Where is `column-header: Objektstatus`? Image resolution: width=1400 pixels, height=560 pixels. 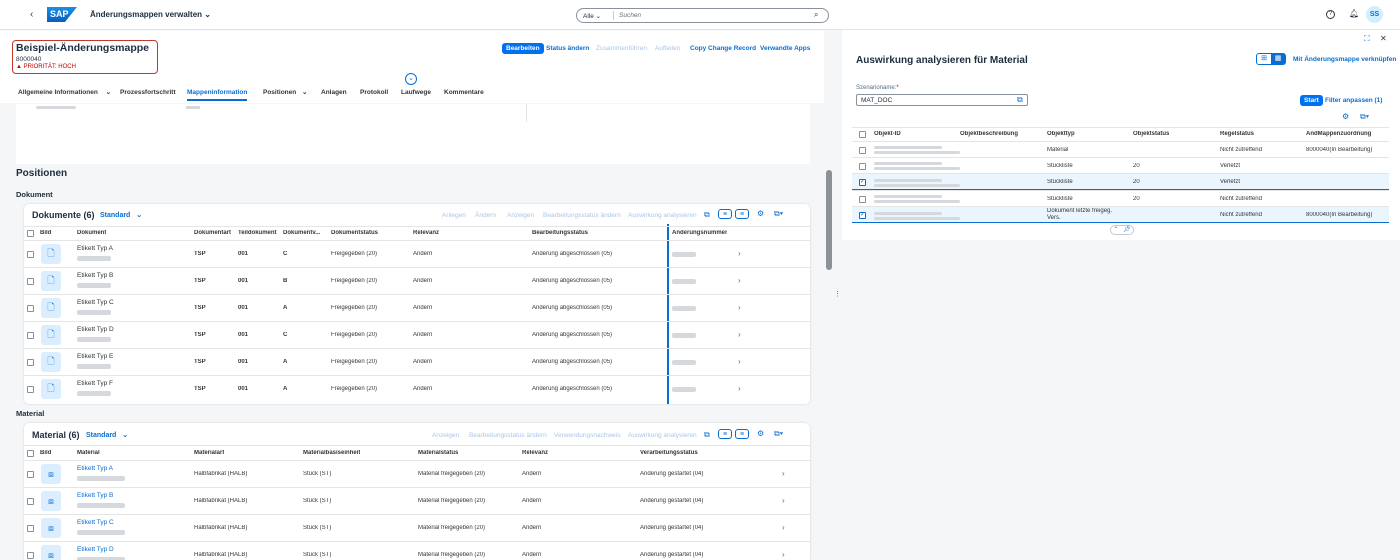
column-header: Objektstatus is located at coordinates (1151, 134).